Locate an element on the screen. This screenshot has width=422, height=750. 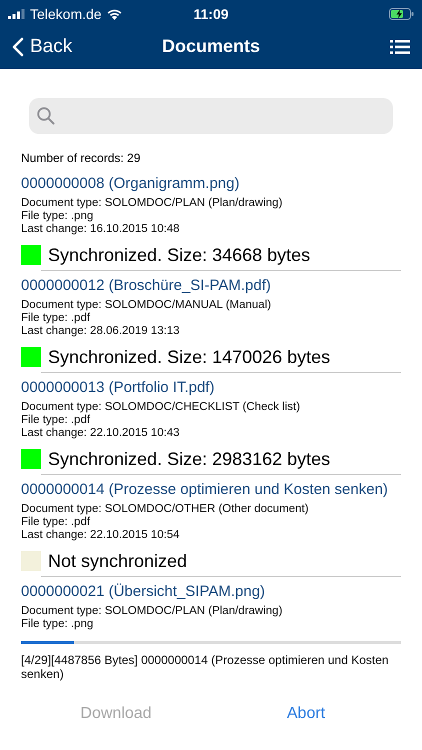
search-field is located at coordinates (211, 116).